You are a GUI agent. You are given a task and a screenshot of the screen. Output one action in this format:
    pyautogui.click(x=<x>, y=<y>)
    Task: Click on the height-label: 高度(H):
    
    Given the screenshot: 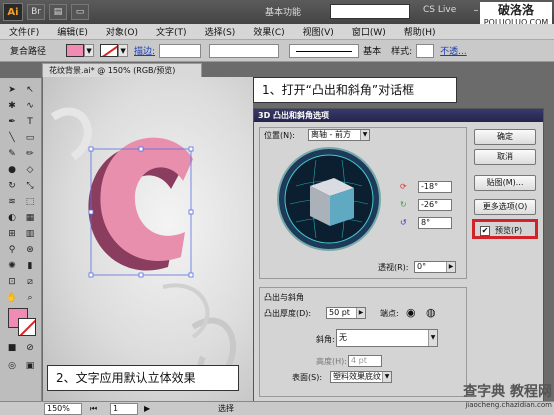 What is the action you would take?
    pyautogui.click(x=331, y=361)
    